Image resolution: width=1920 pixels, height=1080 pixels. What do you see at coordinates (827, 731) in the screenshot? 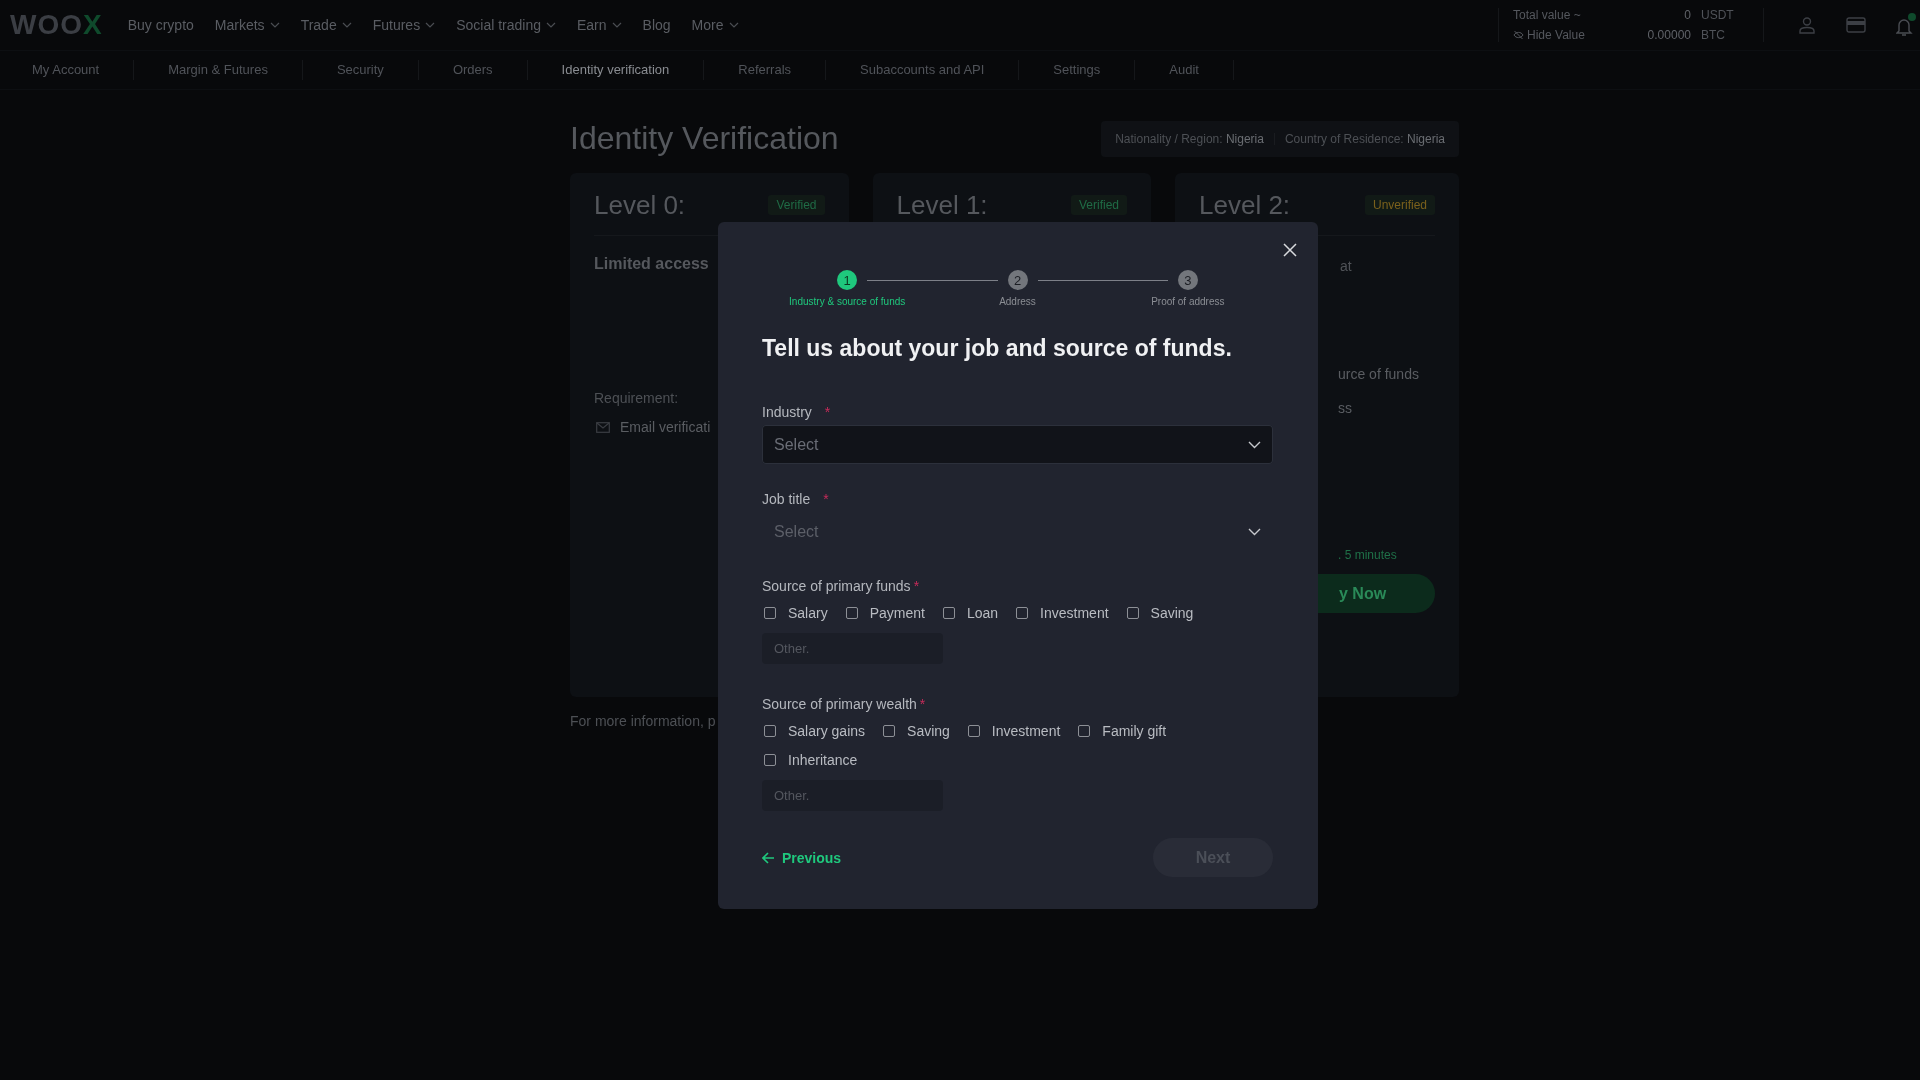
I see `checkbox-label: Salary gains` at bounding box center [827, 731].